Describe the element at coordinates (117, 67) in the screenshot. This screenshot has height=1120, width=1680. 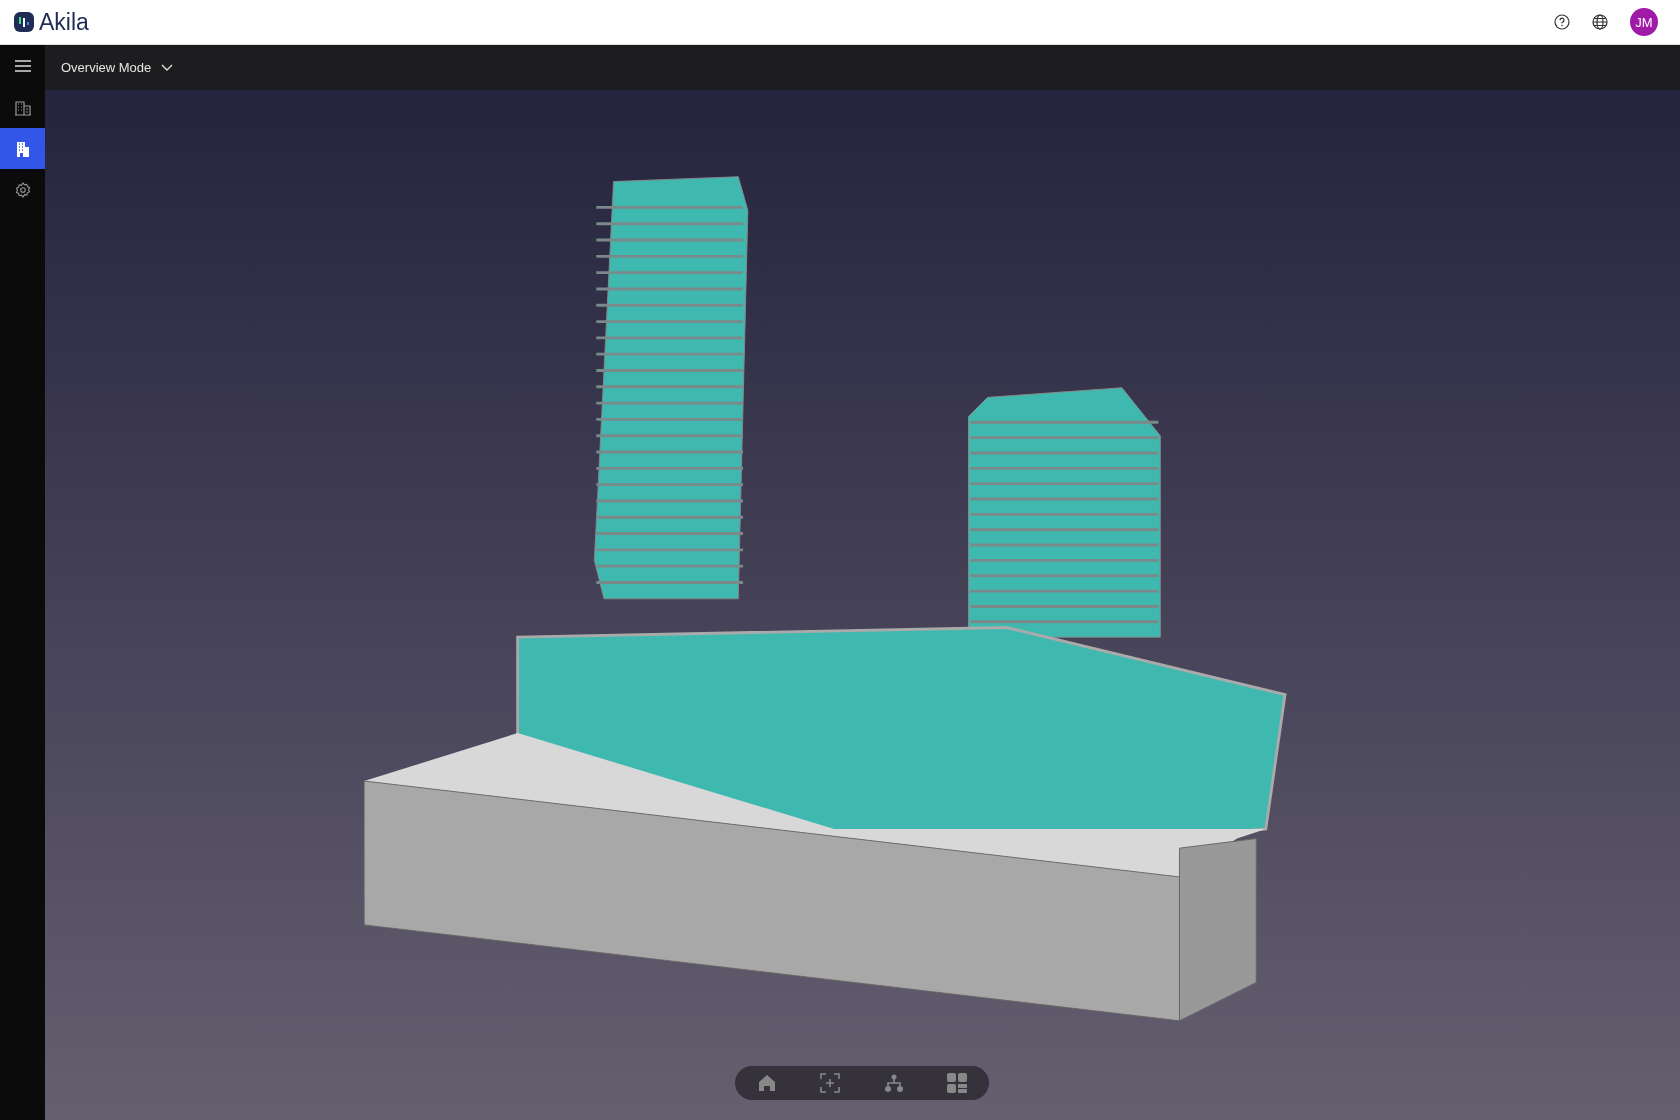
I see `mode-dropdown: Overview Mode` at that location.